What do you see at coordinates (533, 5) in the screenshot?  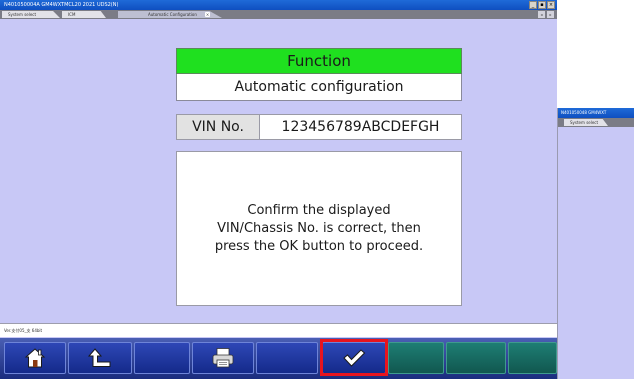 I see `minimize-button: _` at bounding box center [533, 5].